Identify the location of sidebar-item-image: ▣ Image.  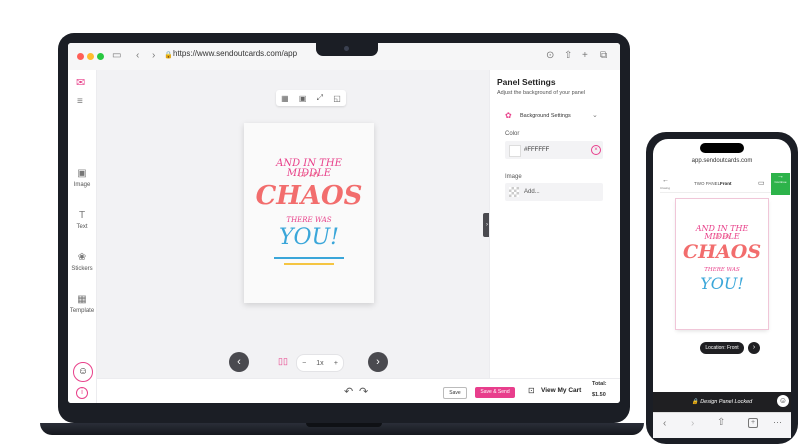
(82, 178).